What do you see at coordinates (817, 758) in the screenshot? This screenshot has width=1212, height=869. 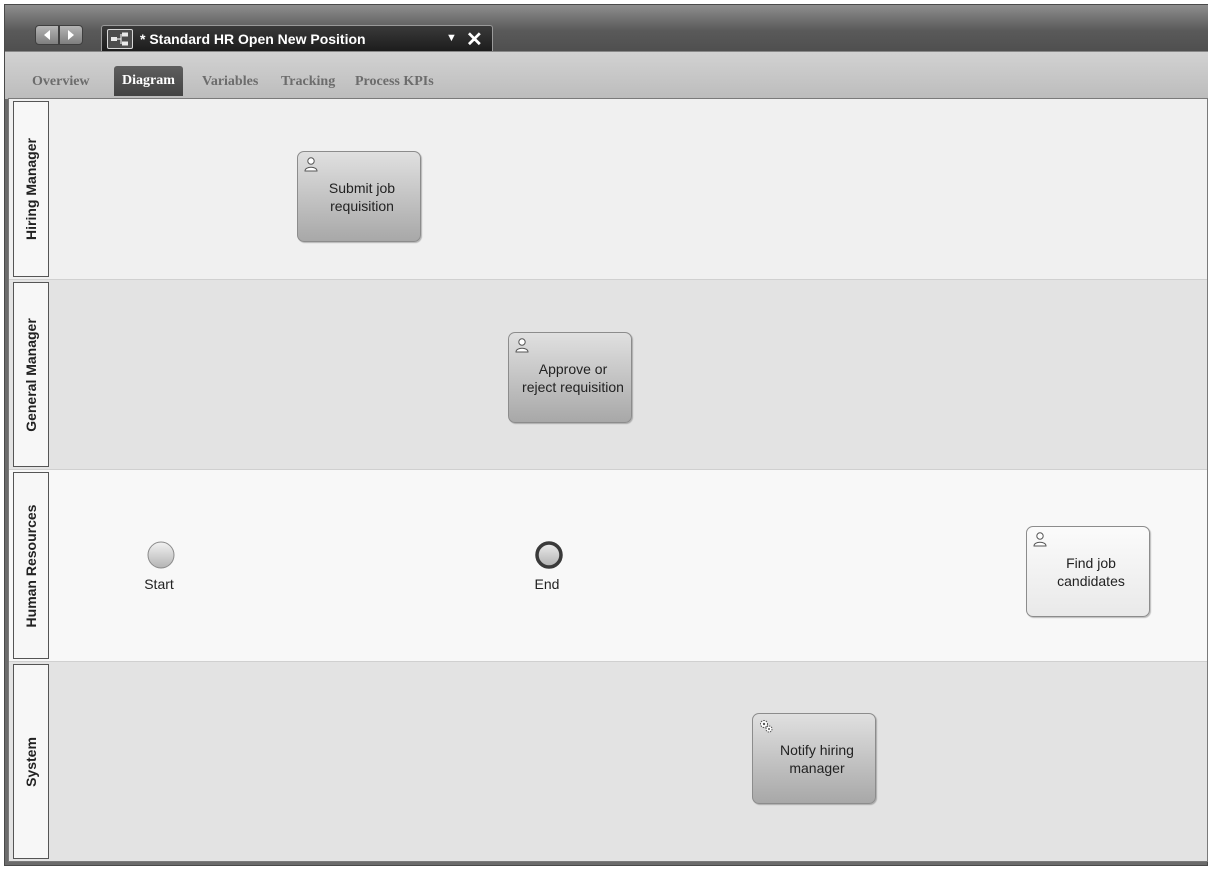 I see `task-label: Notify hiring manager` at bounding box center [817, 758].